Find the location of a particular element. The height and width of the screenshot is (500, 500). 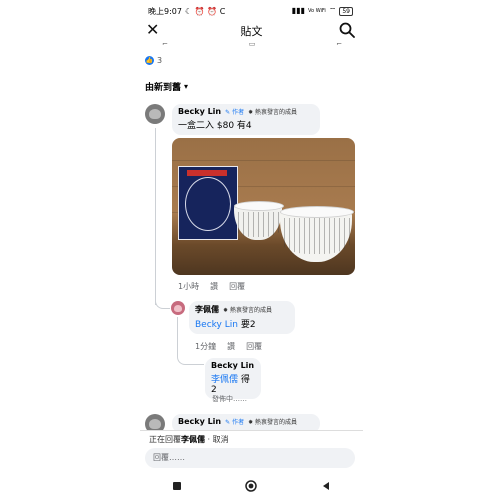

share-icon: ⌐ is located at coordinates (339, 44).